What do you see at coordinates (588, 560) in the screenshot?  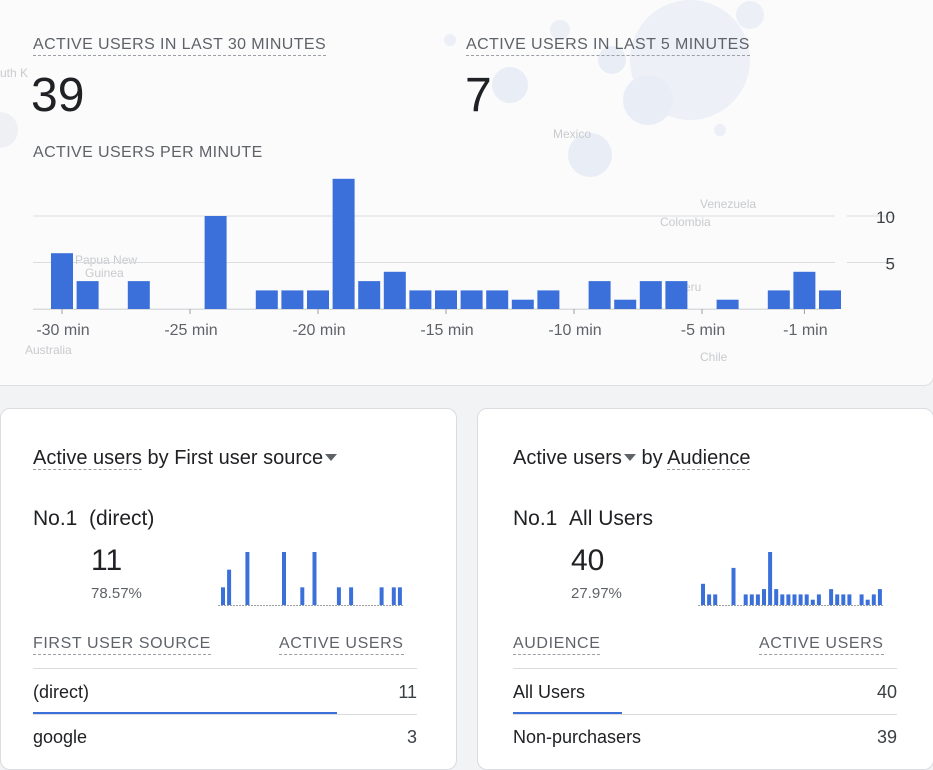 I see `top-item-value: 40` at bounding box center [588, 560].